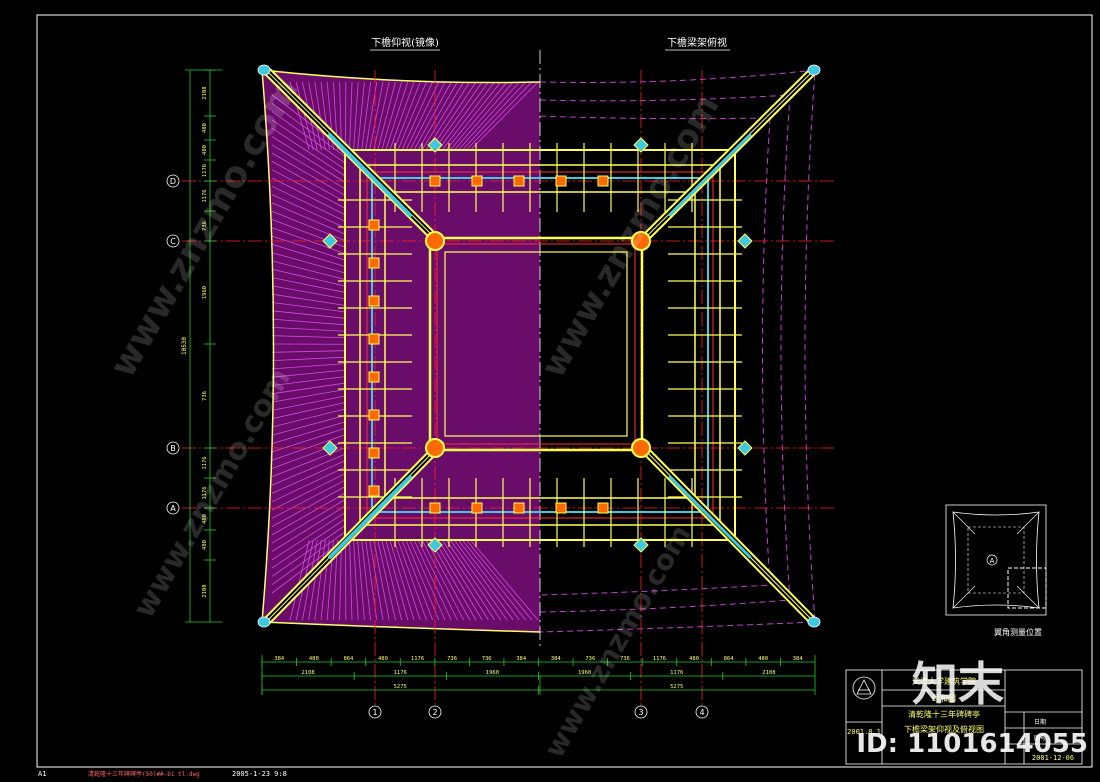 The width and height of the screenshot is (1100, 782). What do you see at coordinates (864, 688) in the screenshot?
I see `school-emblem-icon` at bounding box center [864, 688].